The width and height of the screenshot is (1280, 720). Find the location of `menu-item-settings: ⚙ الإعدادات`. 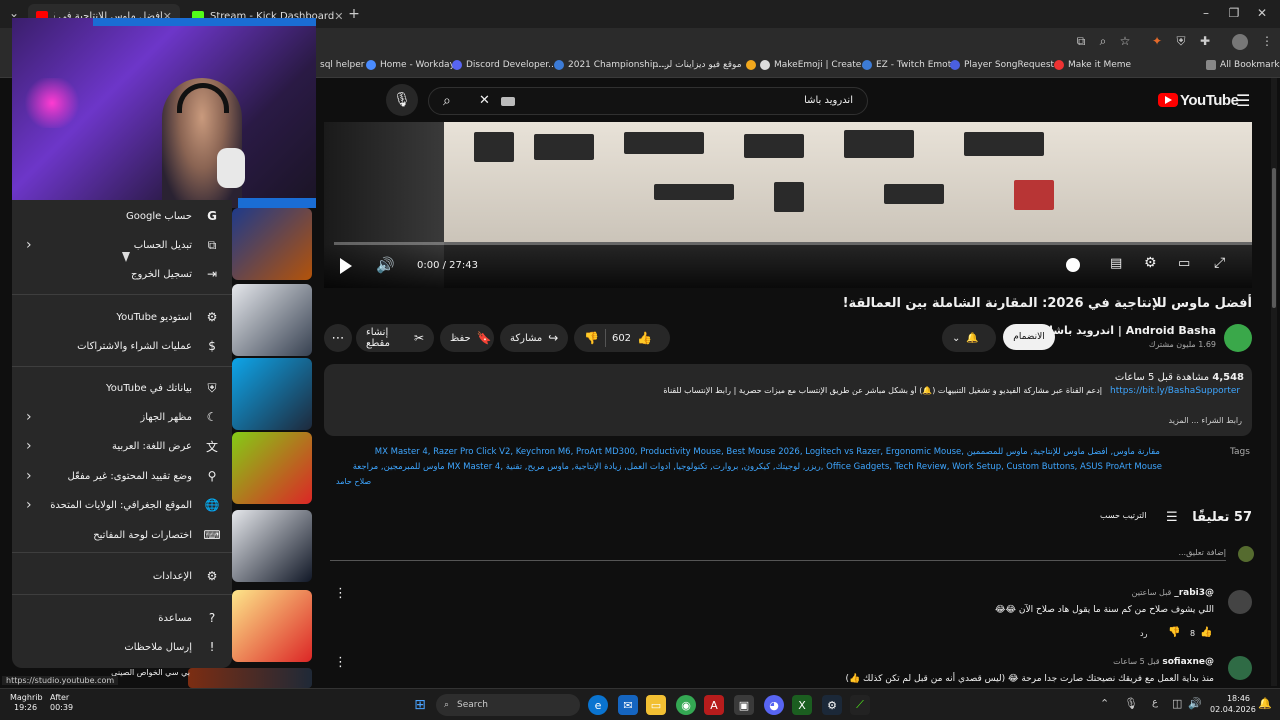

menu-item-settings: ⚙ الإعدادات is located at coordinates (122, 576).